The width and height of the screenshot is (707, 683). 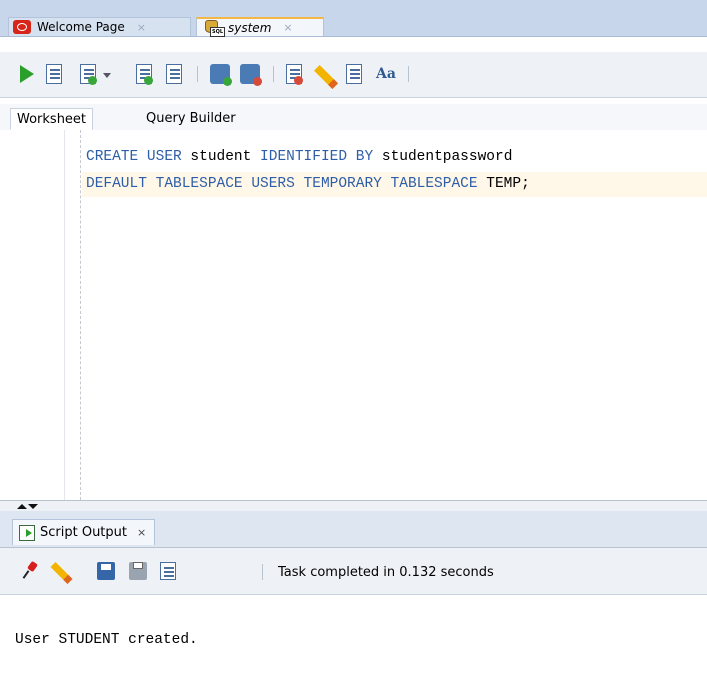 I want to click on tab-welcome-page: Welcome Page ×, so click(x=99, y=26).